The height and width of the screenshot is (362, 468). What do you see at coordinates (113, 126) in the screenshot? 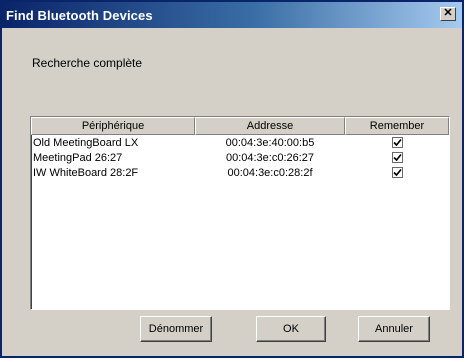
I see `column-header-device: Périphérique` at bounding box center [113, 126].